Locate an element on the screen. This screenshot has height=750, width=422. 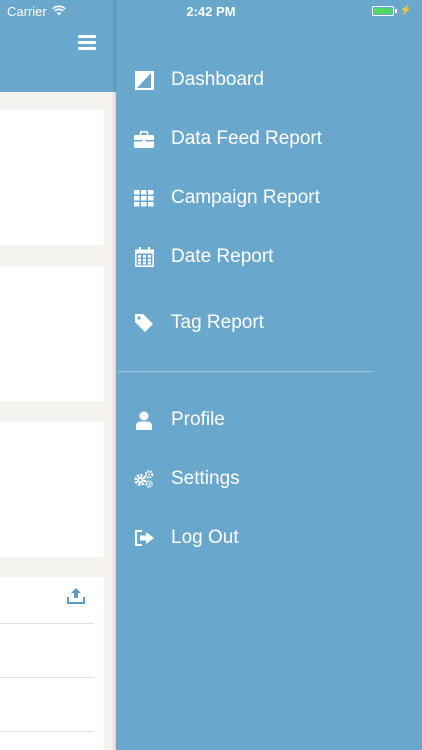
battery-icon: ⚡ is located at coordinates (391, 10).